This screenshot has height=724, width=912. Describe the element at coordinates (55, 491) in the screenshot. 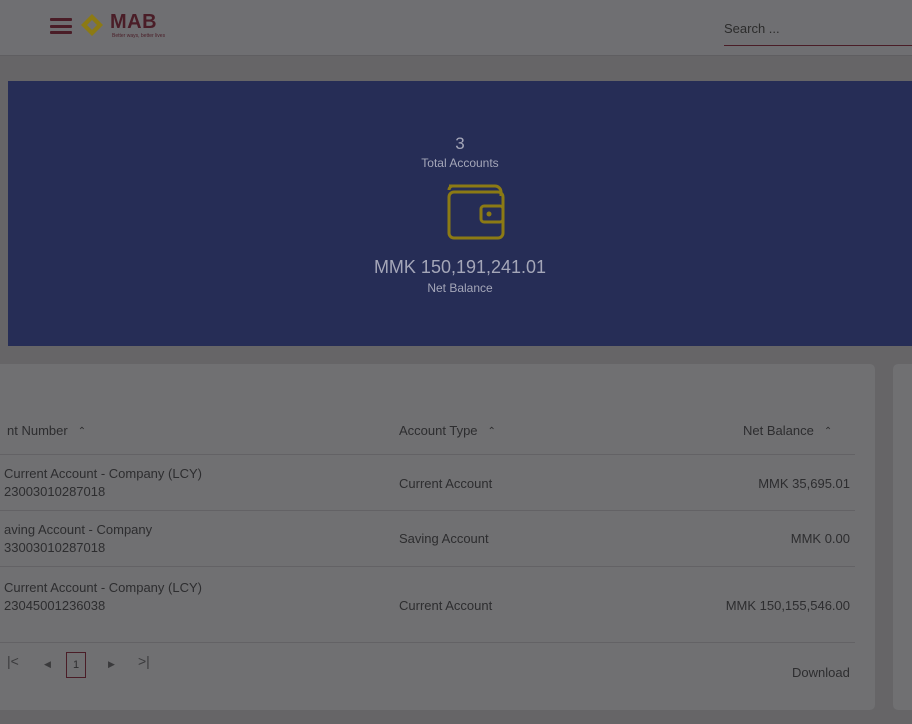

I see `account-number: 23003010287018` at that location.